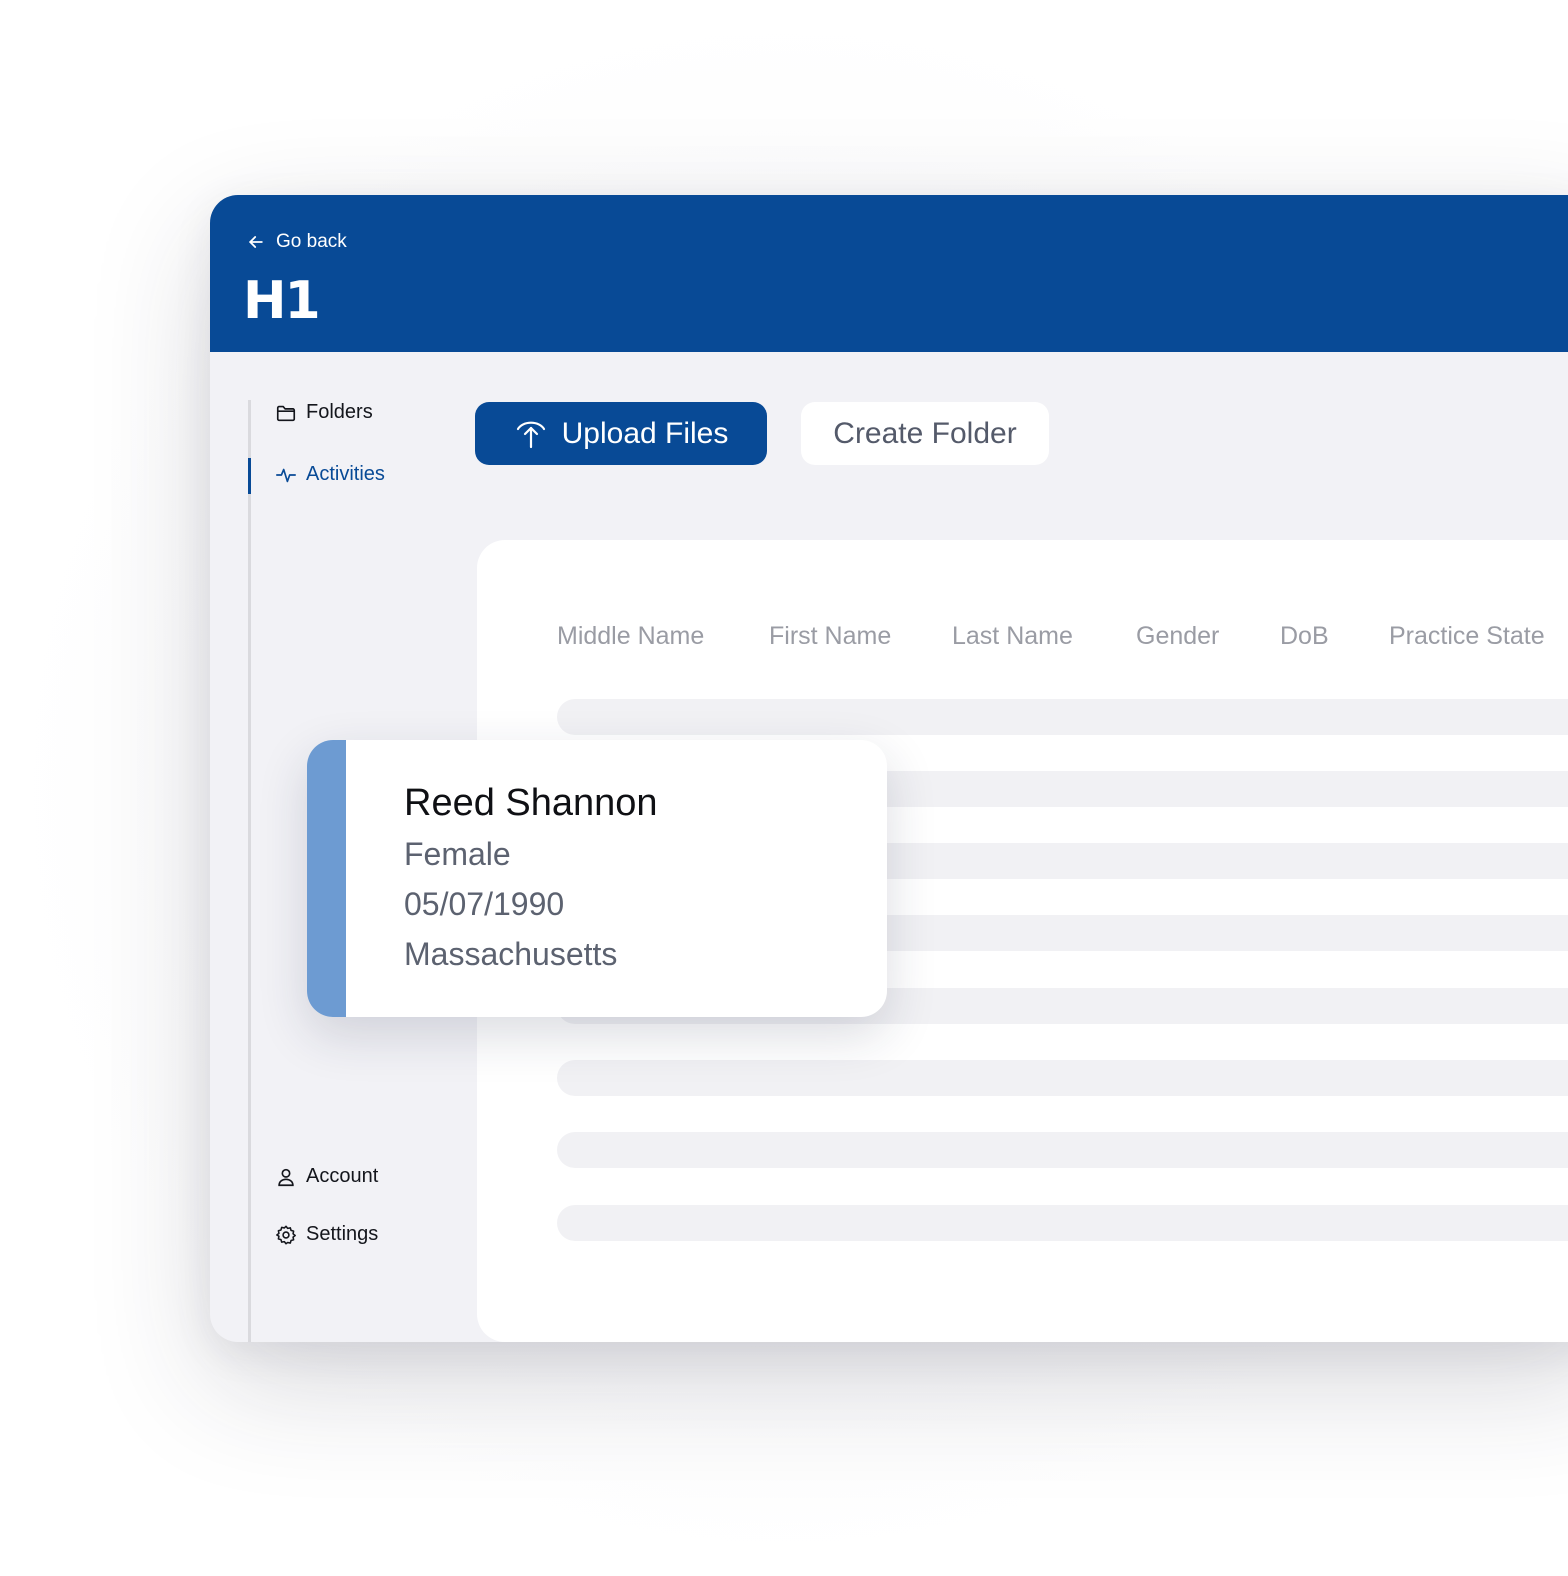  Describe the element at coordinates (326, 878) in the screenshot. I see `profile-card-accent` at that location.